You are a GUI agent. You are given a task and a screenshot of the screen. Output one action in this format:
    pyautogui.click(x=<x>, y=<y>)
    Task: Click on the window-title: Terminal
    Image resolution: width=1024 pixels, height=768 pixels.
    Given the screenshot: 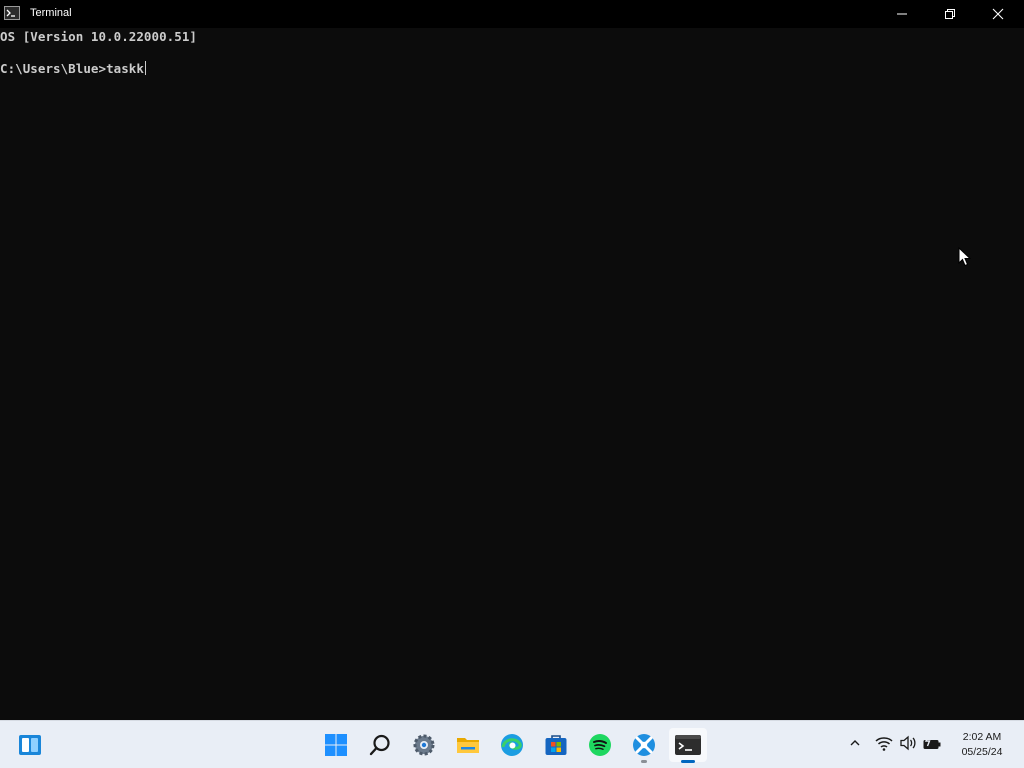 What is the action you would take?
    pyautogui.click(x=51, y=13)
    